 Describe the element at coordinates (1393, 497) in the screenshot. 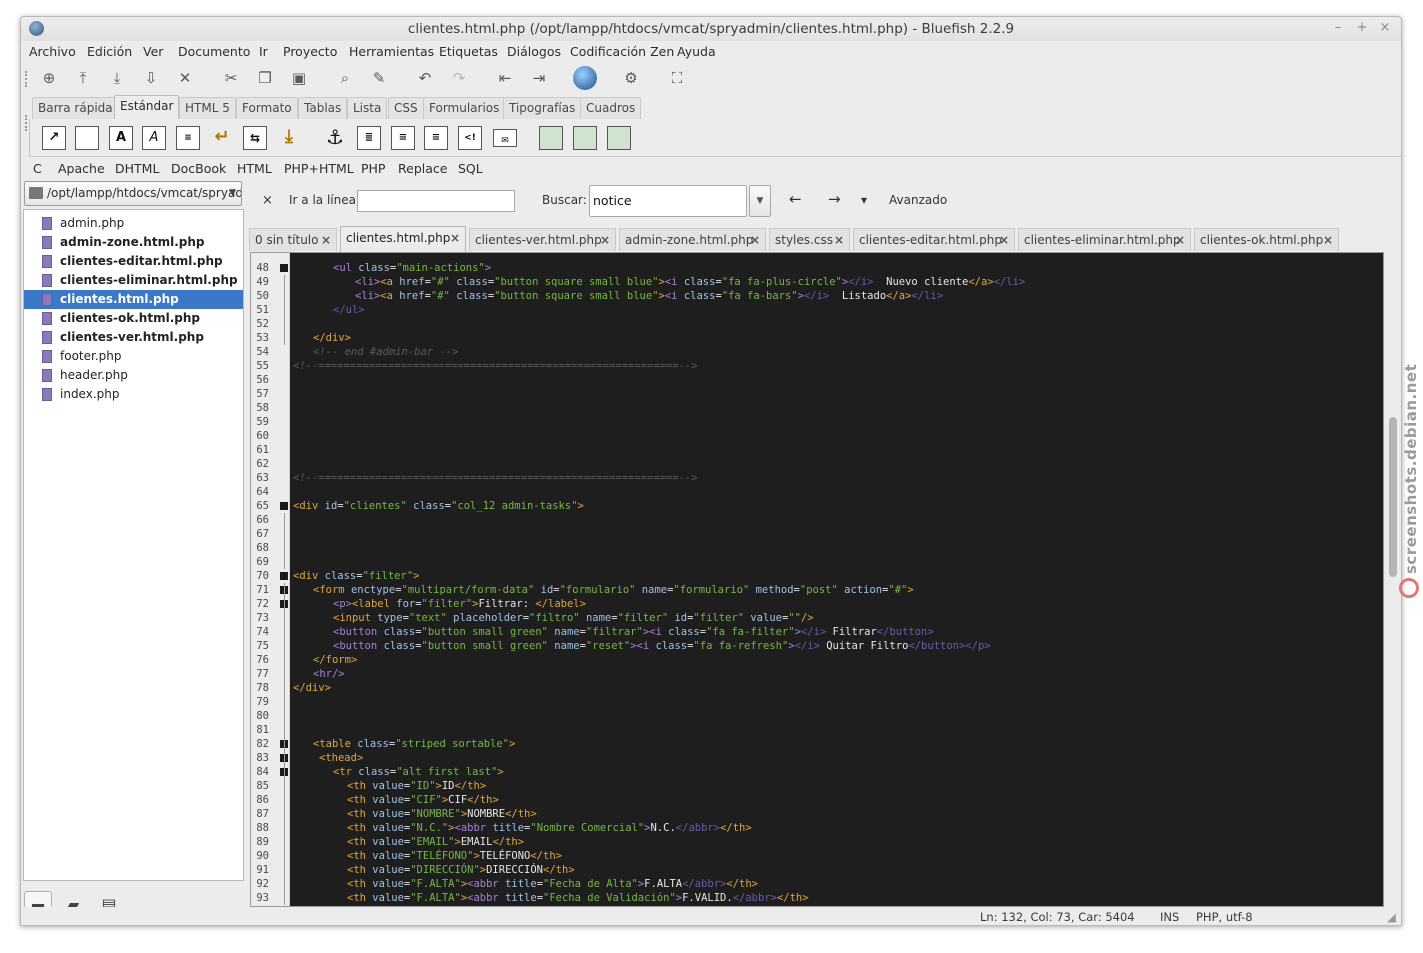

I see `scrollbar-thumb` at that location.